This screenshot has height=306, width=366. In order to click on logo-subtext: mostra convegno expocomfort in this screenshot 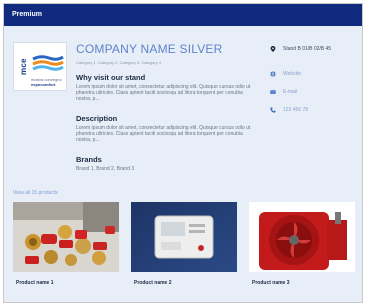, I will do `click(46, 82)`.